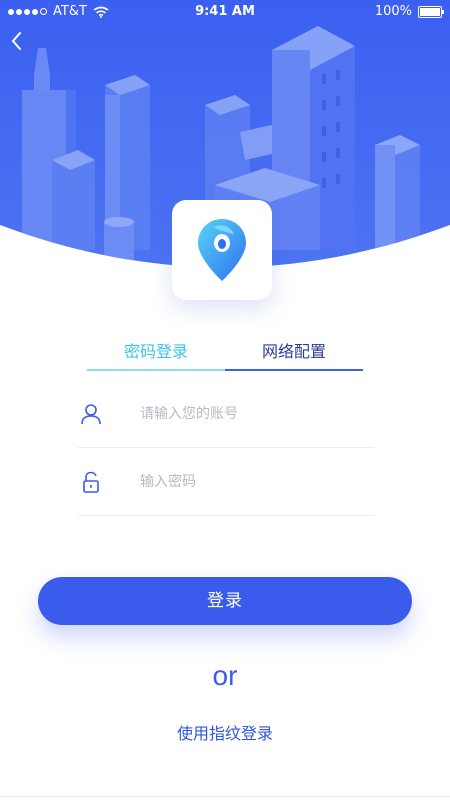 This screenshot has height=800, width=450. Describe the element at coordinates (393, 11) in the screenshot. I see `battery-percent: 100%` at that location.